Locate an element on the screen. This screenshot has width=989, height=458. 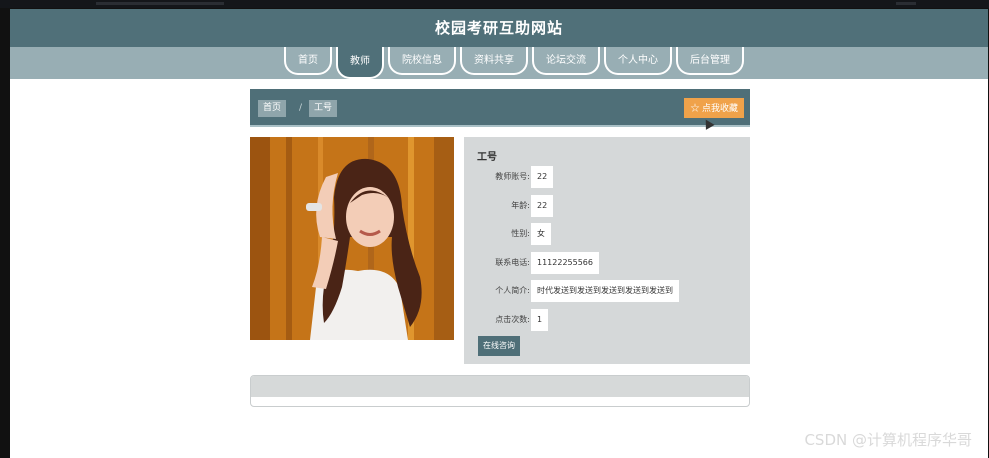
nav-item-materials: 资料共享 is located at coordinates (494, 61).